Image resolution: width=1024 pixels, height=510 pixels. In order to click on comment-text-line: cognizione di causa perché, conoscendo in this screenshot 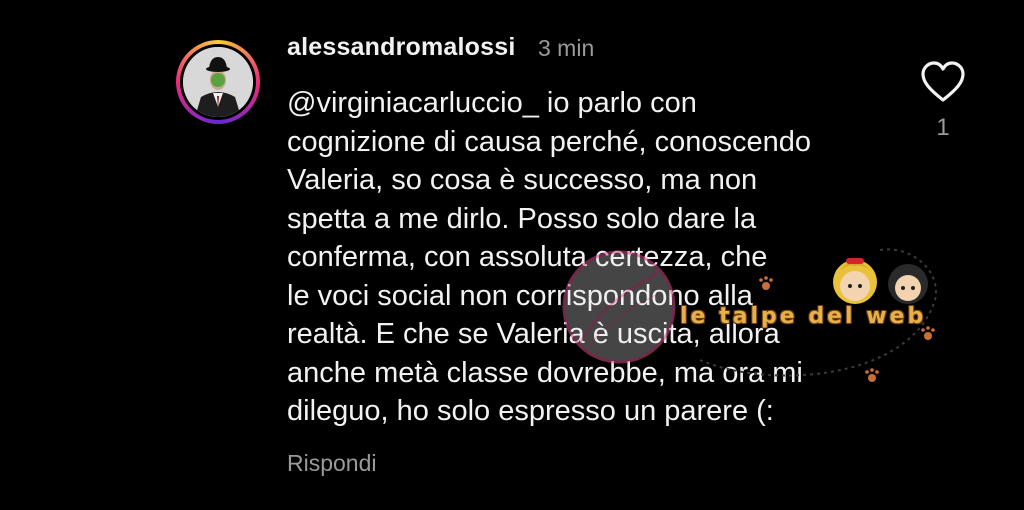, I will do `click(549, 141)`.